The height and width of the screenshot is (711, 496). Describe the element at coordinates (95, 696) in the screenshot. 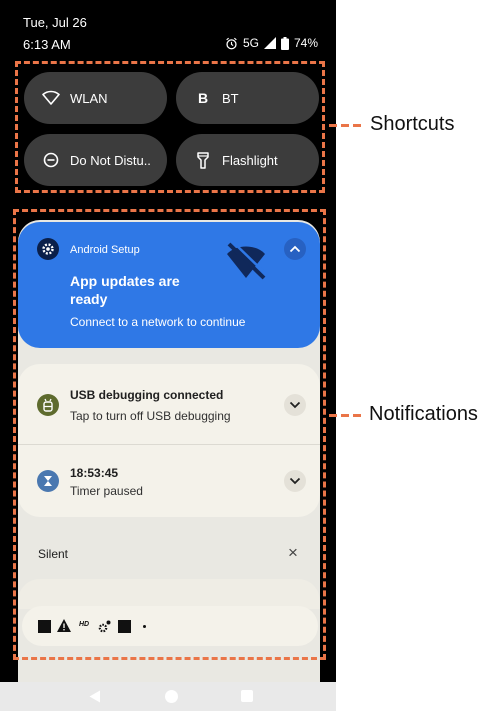

I see `back-icon` at that location.